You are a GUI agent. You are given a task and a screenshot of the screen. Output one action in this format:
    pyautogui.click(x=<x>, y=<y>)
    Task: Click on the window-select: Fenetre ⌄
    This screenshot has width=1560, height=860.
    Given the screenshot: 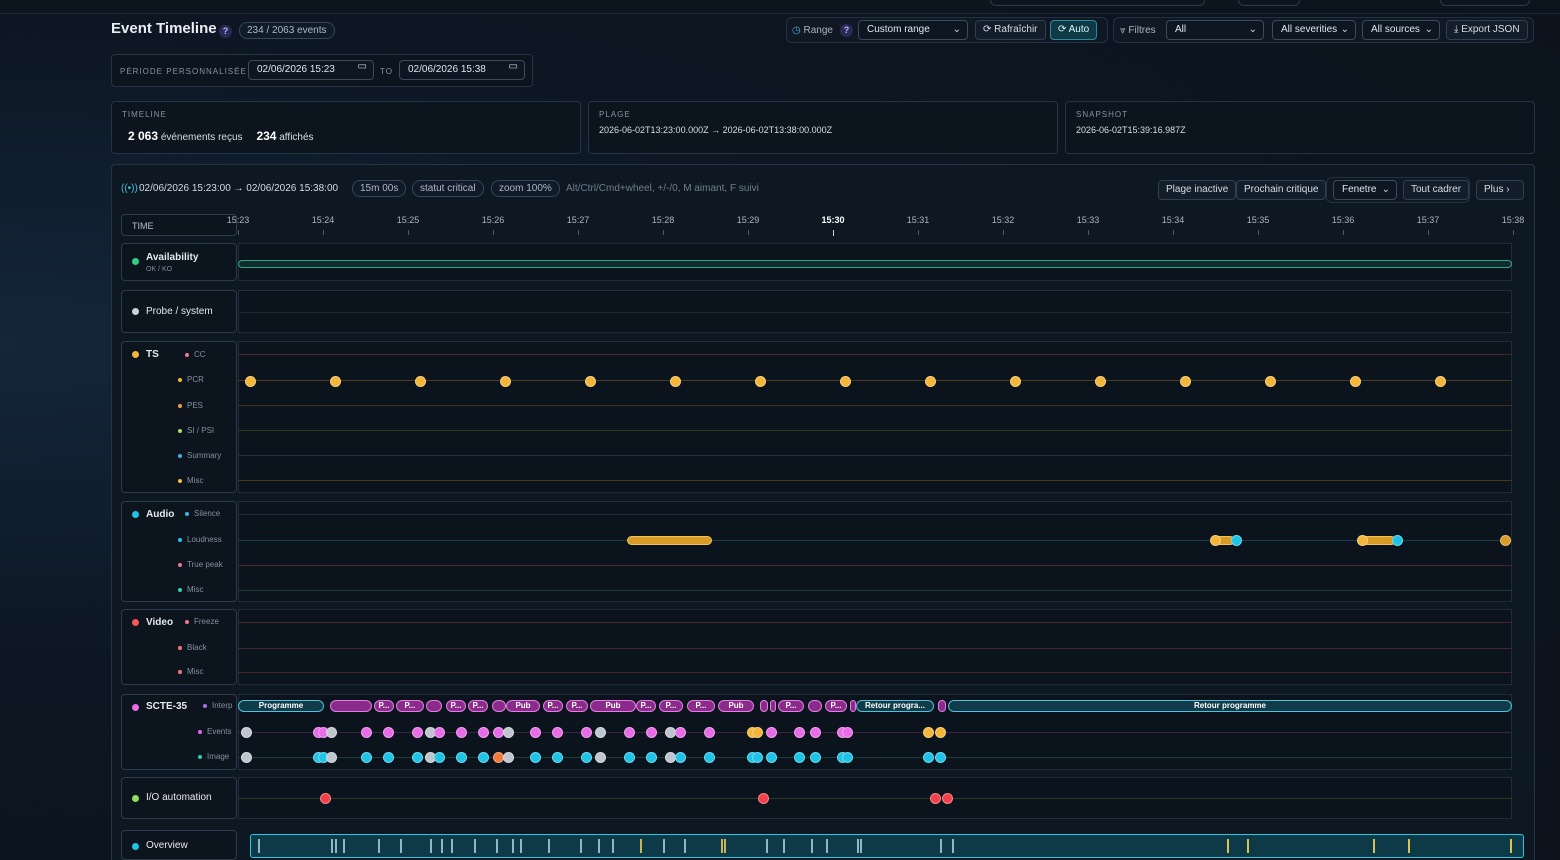 What is the action you would take?
    pyautogui.click(x=1365, y=190)
    